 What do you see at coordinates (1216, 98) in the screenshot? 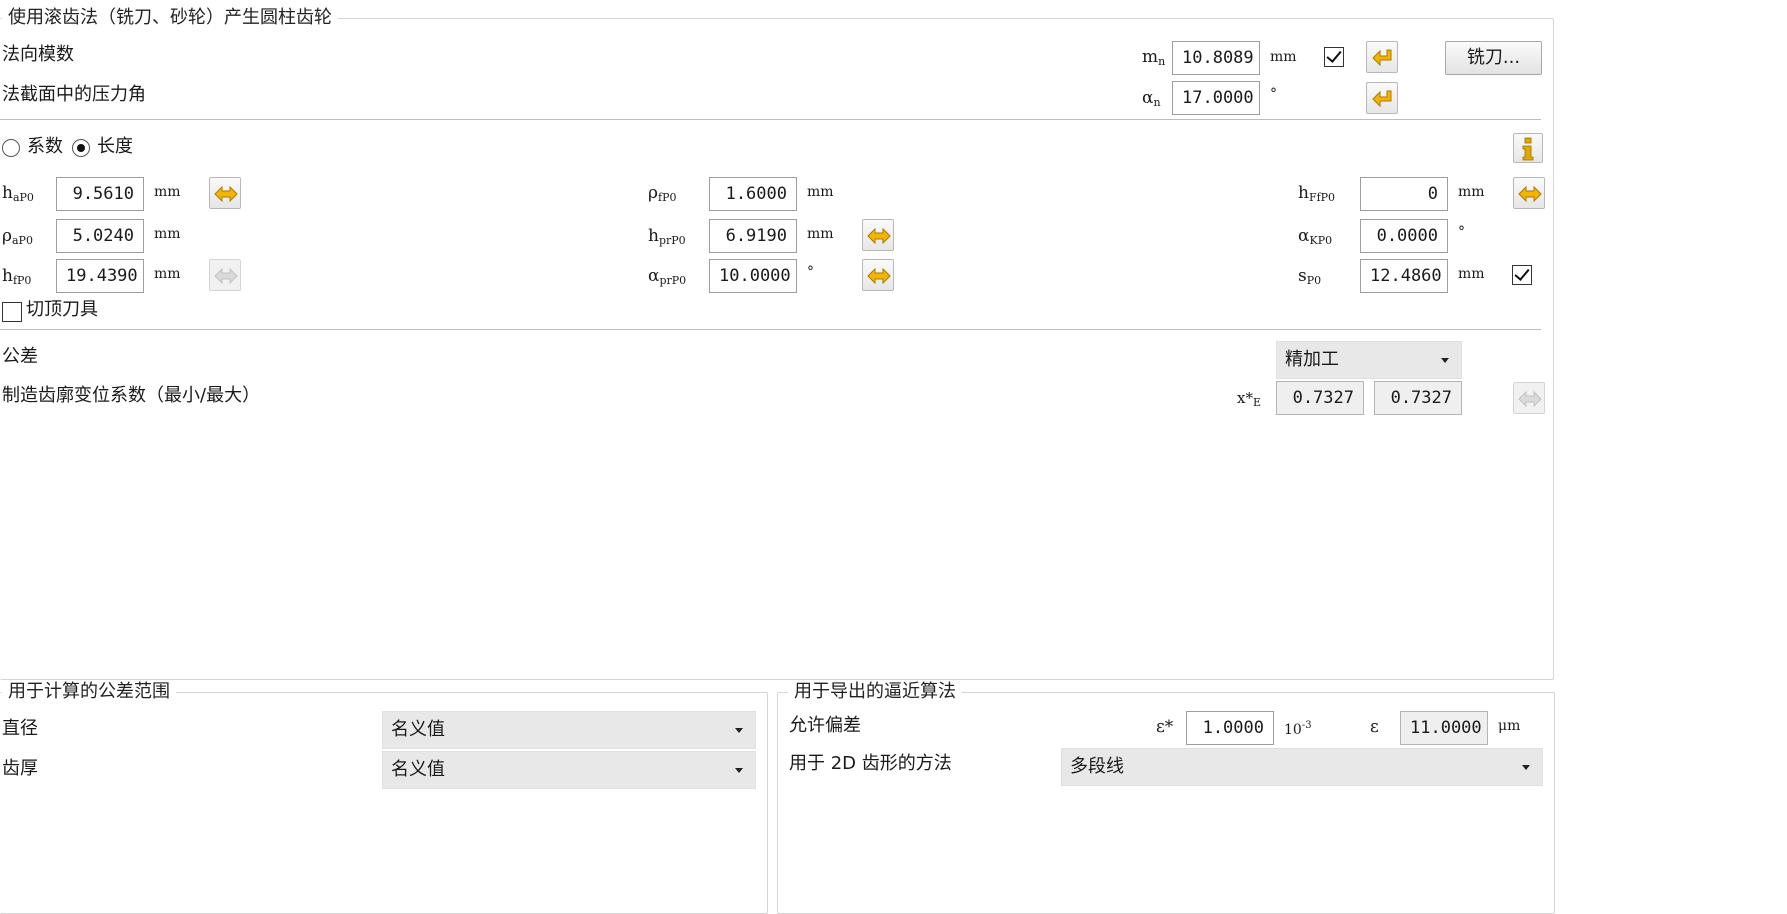
I see `pressure-angle-input: 17.0000` at bounding box center [1216, 98].